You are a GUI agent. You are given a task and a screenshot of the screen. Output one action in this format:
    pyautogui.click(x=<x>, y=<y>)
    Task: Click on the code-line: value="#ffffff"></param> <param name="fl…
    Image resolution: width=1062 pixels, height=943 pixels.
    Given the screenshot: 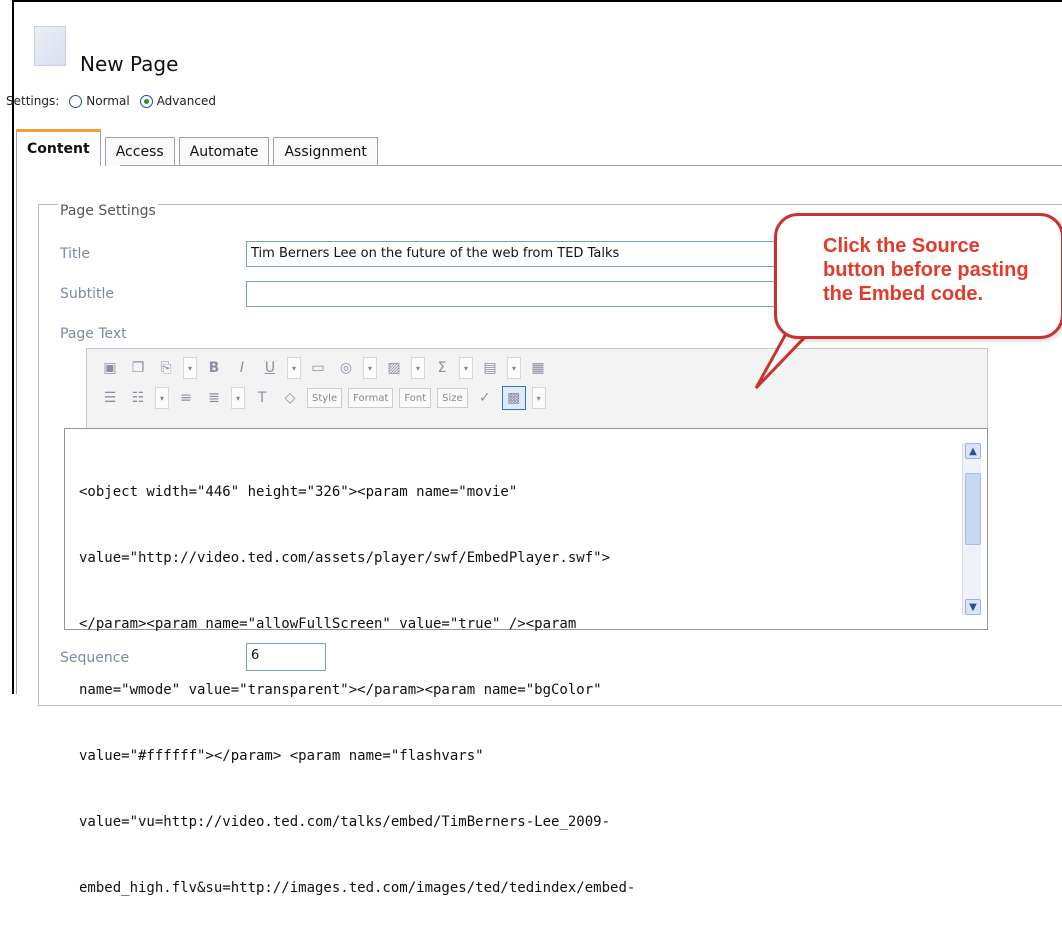 What is the action you would take?
    pyautogui.click(x=281, y=756)
    